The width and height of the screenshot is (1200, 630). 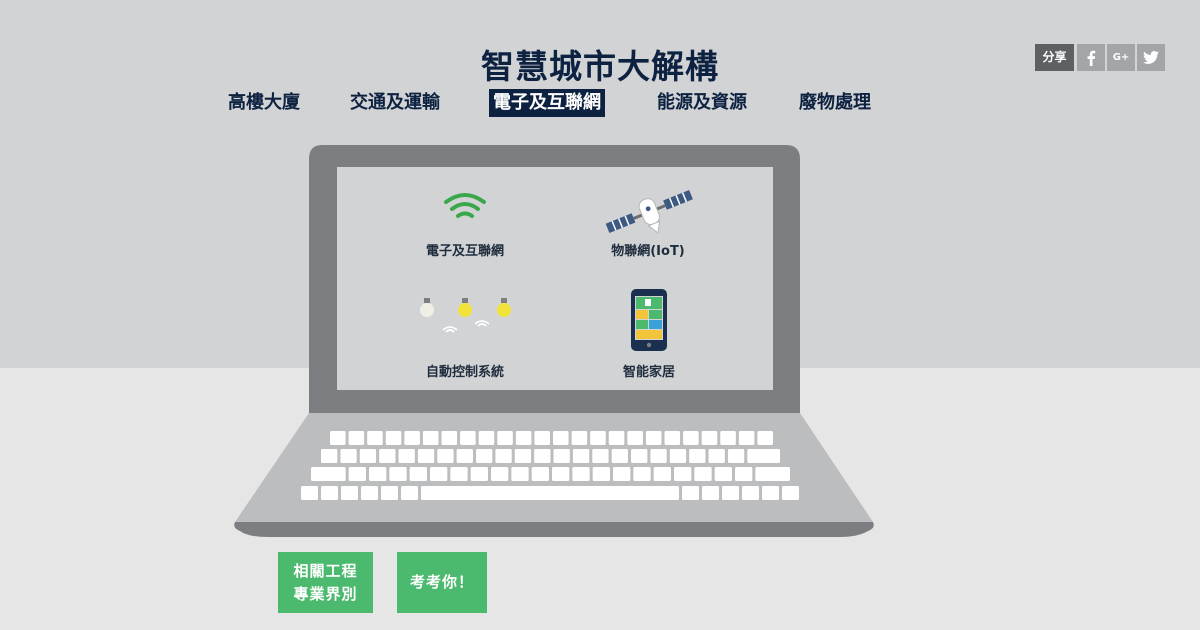 I want to click on screen-label-smart-home: 智能家居, so click(x=649, y=372).